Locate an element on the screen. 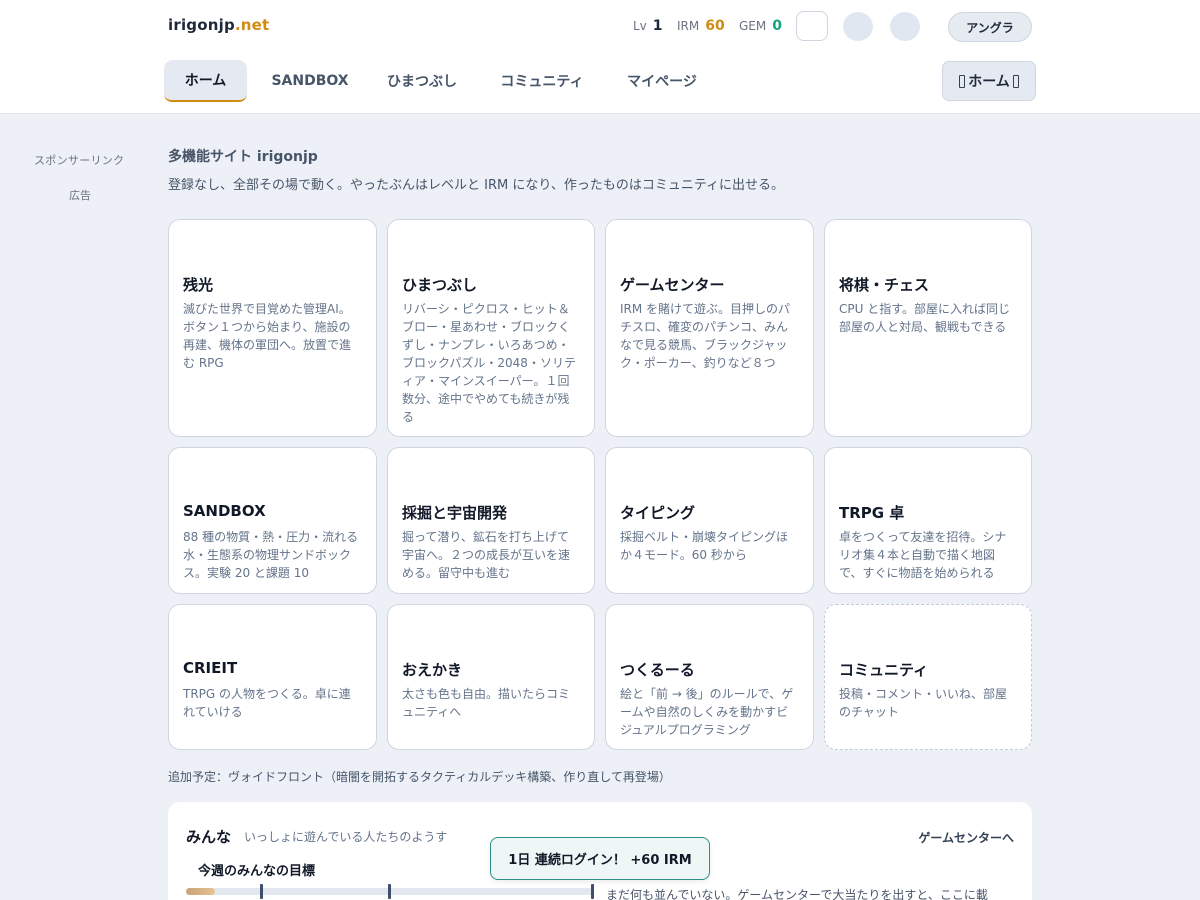  panel-title: みんな is located at coordinates (209, 837).